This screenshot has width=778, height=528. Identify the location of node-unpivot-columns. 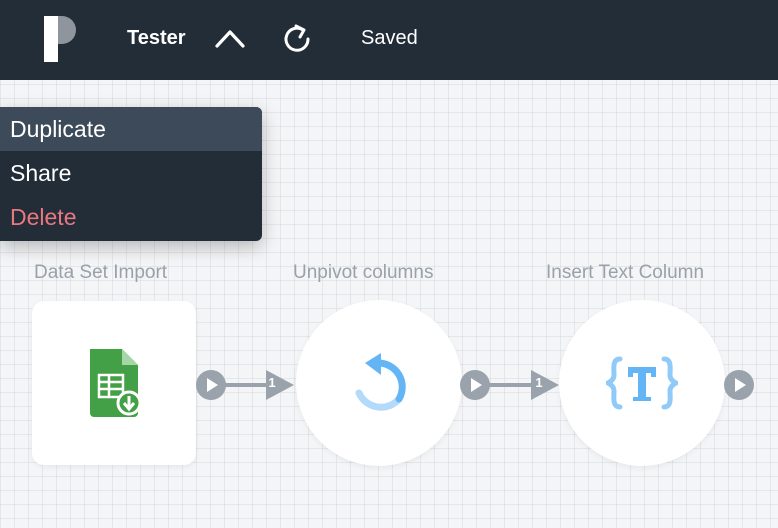
(379, 383).